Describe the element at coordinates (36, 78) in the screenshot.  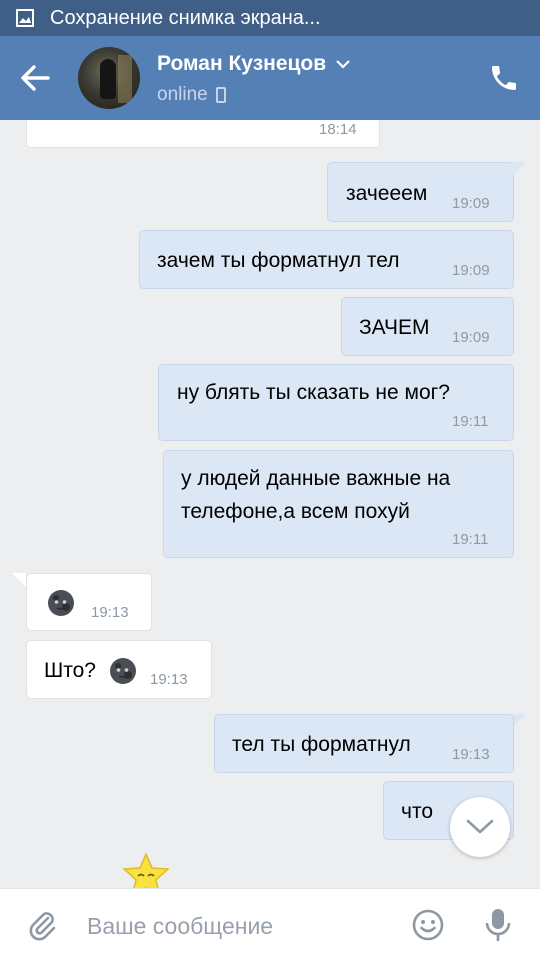
I see `back-arrow-icon` at that location.